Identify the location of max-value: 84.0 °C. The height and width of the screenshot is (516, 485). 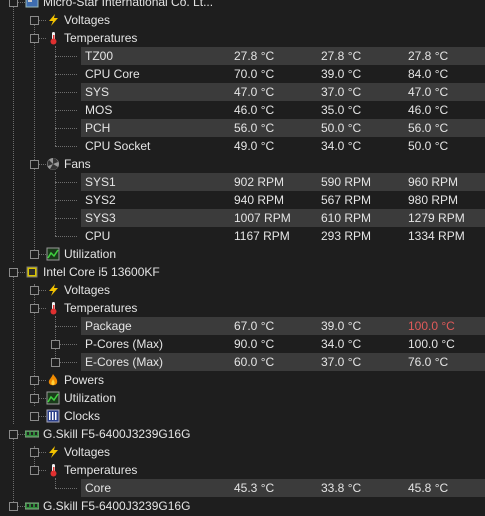
(428, 74).